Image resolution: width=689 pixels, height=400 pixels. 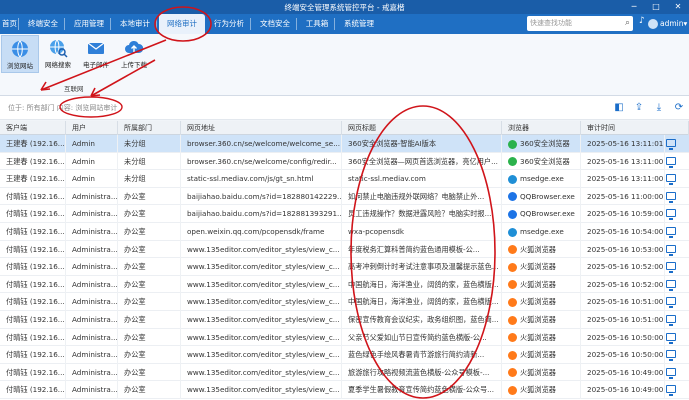 I want to click on menu-network-audit: 网络审计, so click(x=182, y=24).